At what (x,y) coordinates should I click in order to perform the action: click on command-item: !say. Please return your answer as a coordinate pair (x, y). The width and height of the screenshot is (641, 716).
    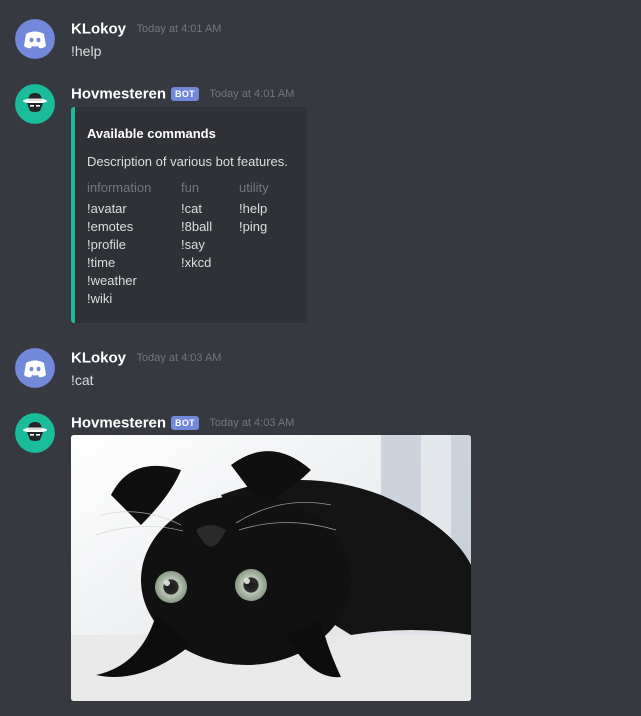
    Looking at the image, I should click on (193, 244).